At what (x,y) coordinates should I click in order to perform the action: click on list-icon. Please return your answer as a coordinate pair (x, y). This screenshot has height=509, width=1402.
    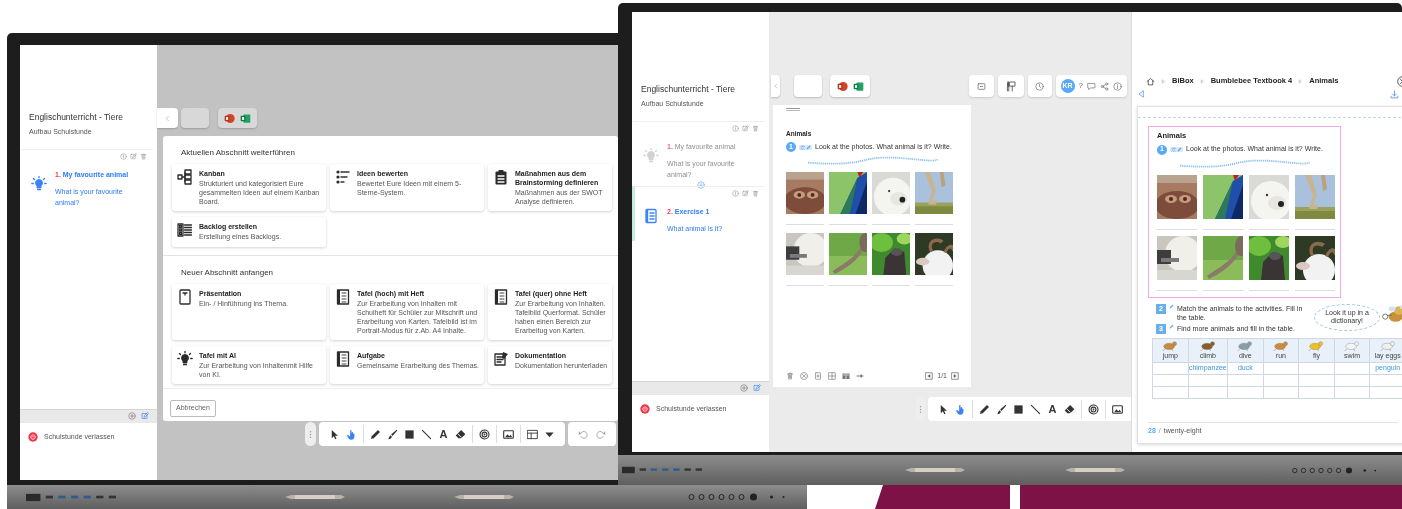
    Looking at the image, I should click on (343, 177).